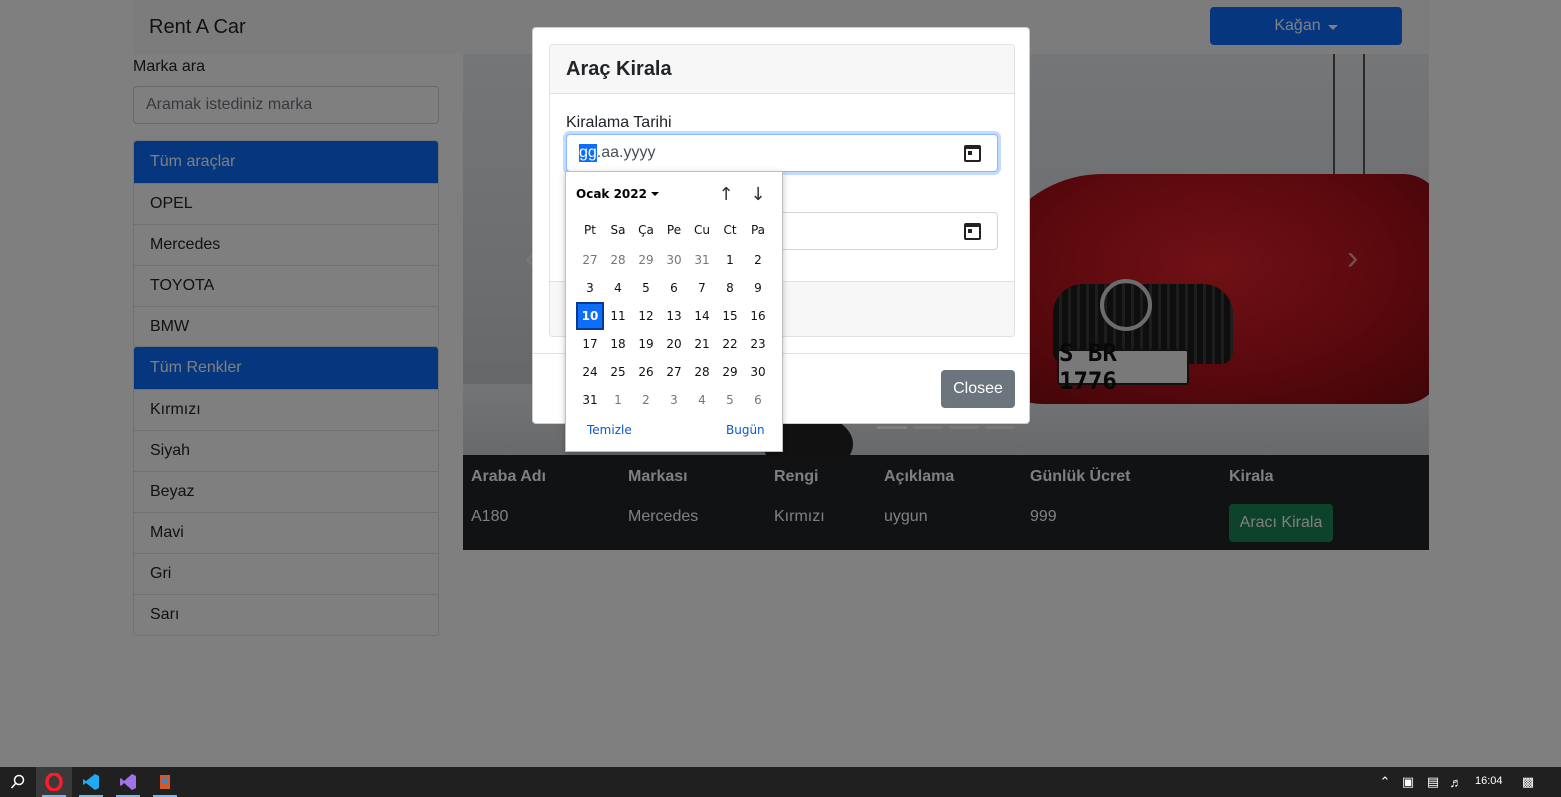 The width and height of the screenshot is (1561, 797). I want to click on weekday-label: Pt, so click(590, 230).